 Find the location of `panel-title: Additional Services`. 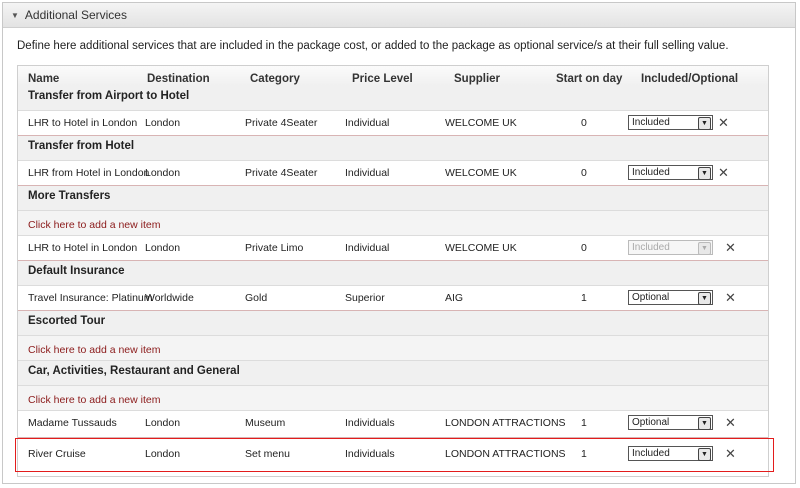

panel-title: Additional Services is located at coordinates (75, 15).